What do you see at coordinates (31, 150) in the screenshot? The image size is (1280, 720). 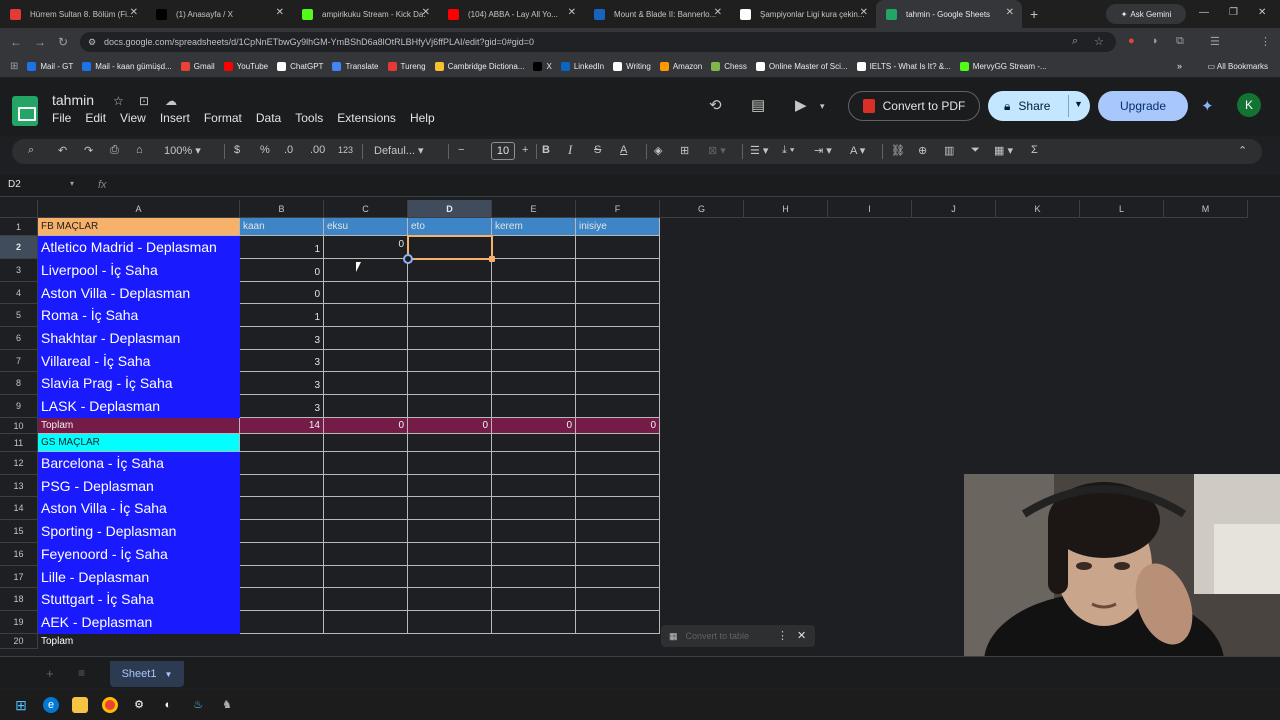 I see `search-menus-icon: ⌕` at bounding box center [31, 150].